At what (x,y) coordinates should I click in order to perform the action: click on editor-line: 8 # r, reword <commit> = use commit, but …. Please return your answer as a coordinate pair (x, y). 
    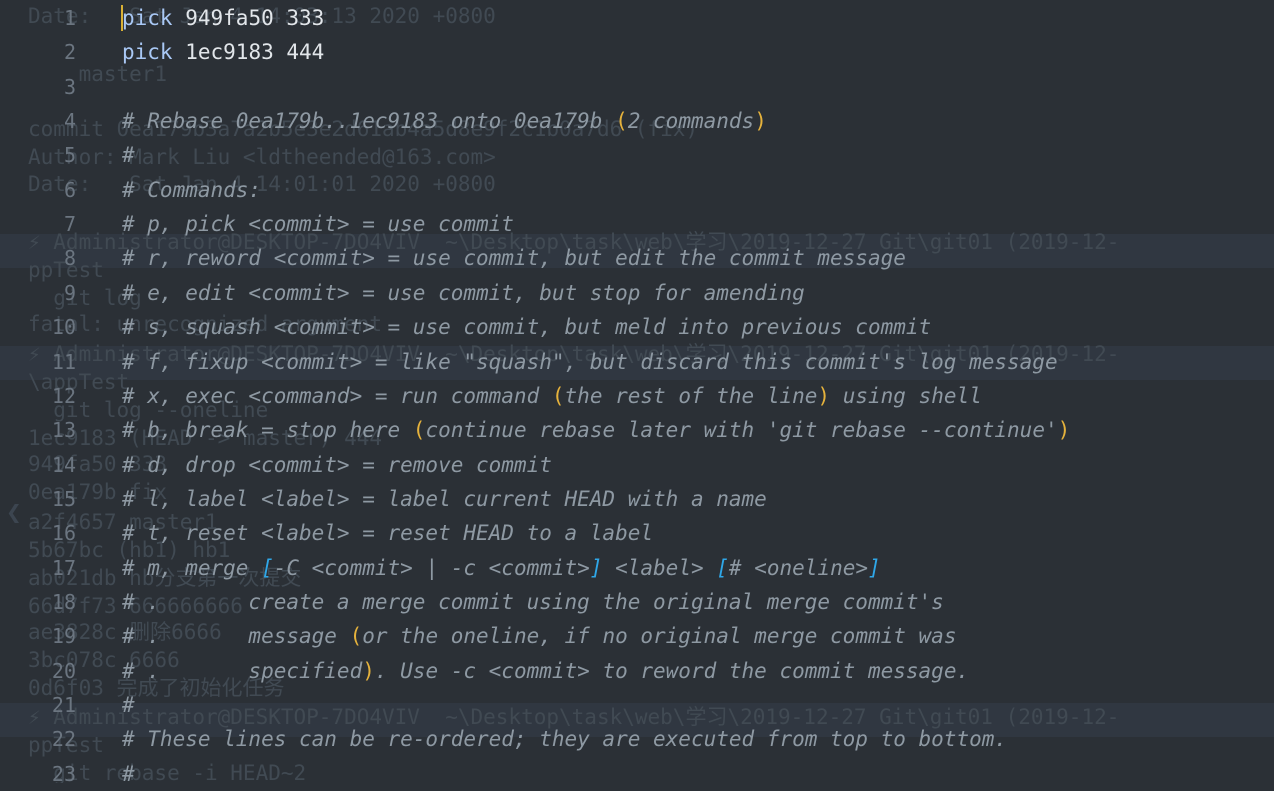
    Looking at the image, I should click on (637, 258).